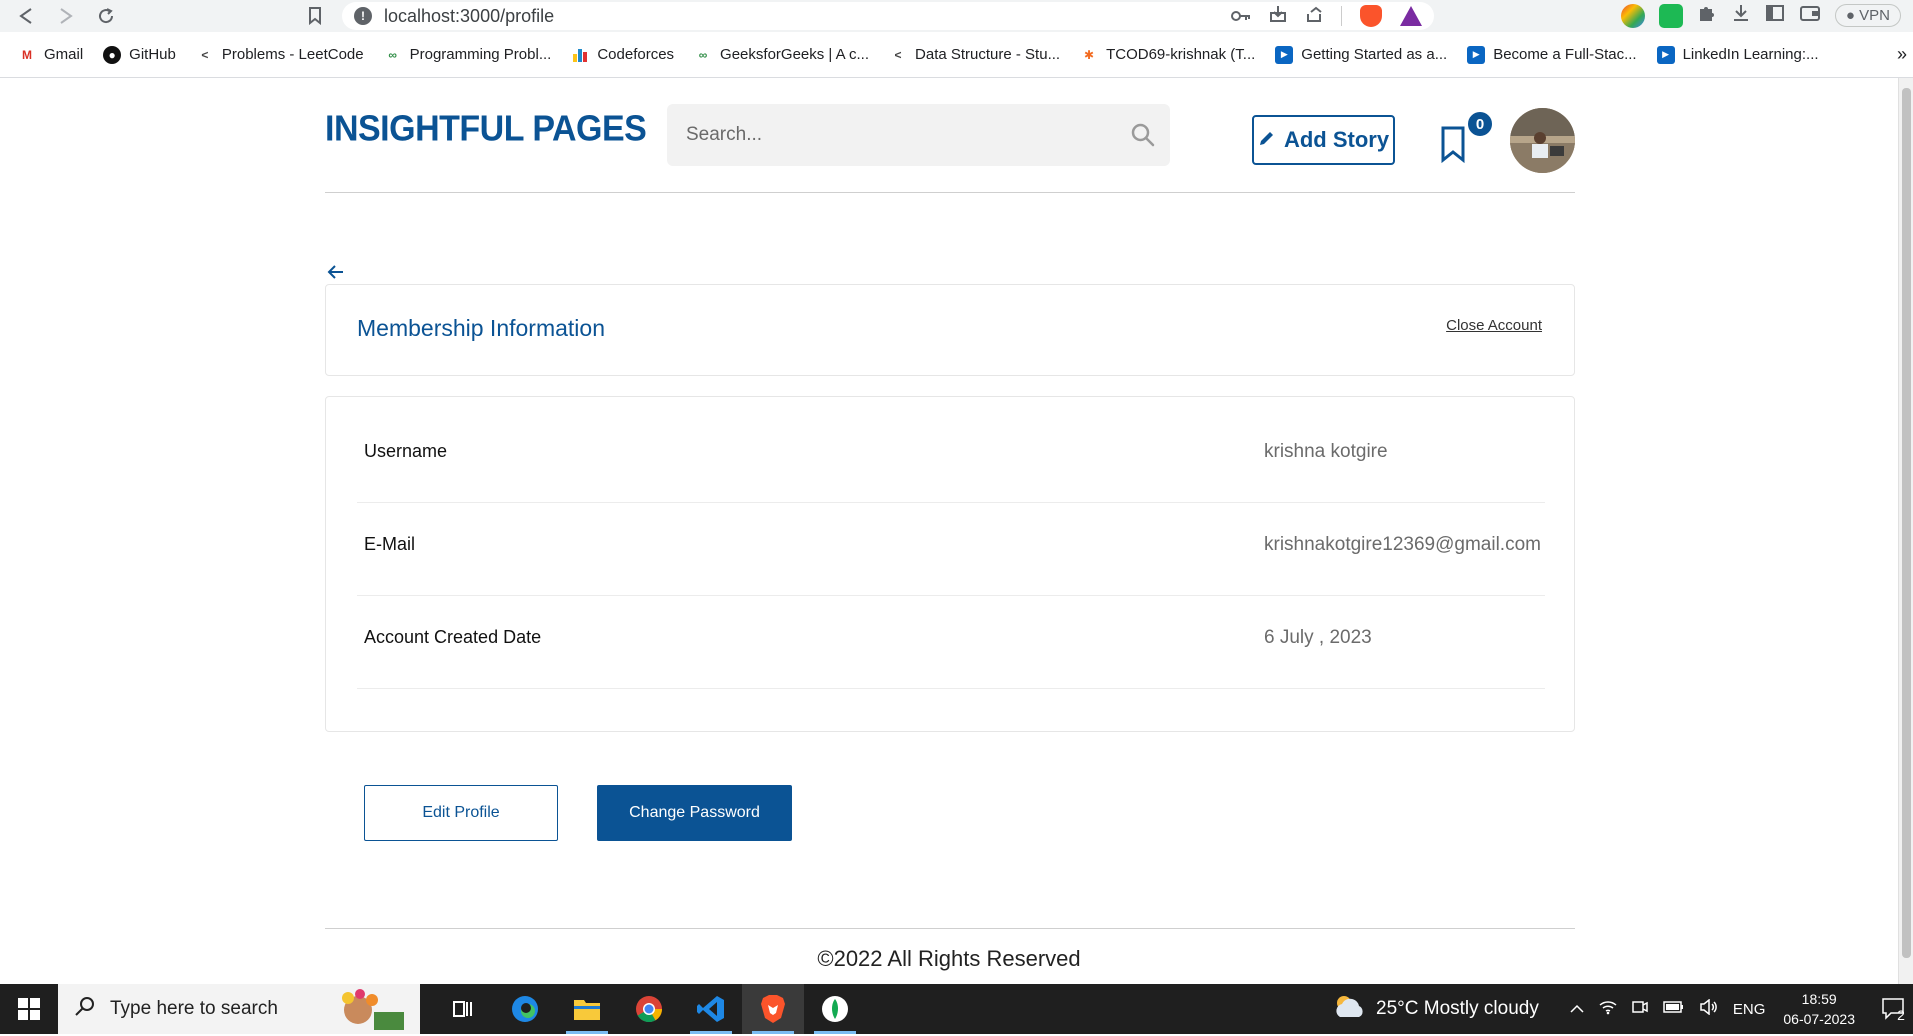  What do you see at coordinates (773, 1009) in the screenshot?
I see `brave-icon` at bounding box center [773, 1009].